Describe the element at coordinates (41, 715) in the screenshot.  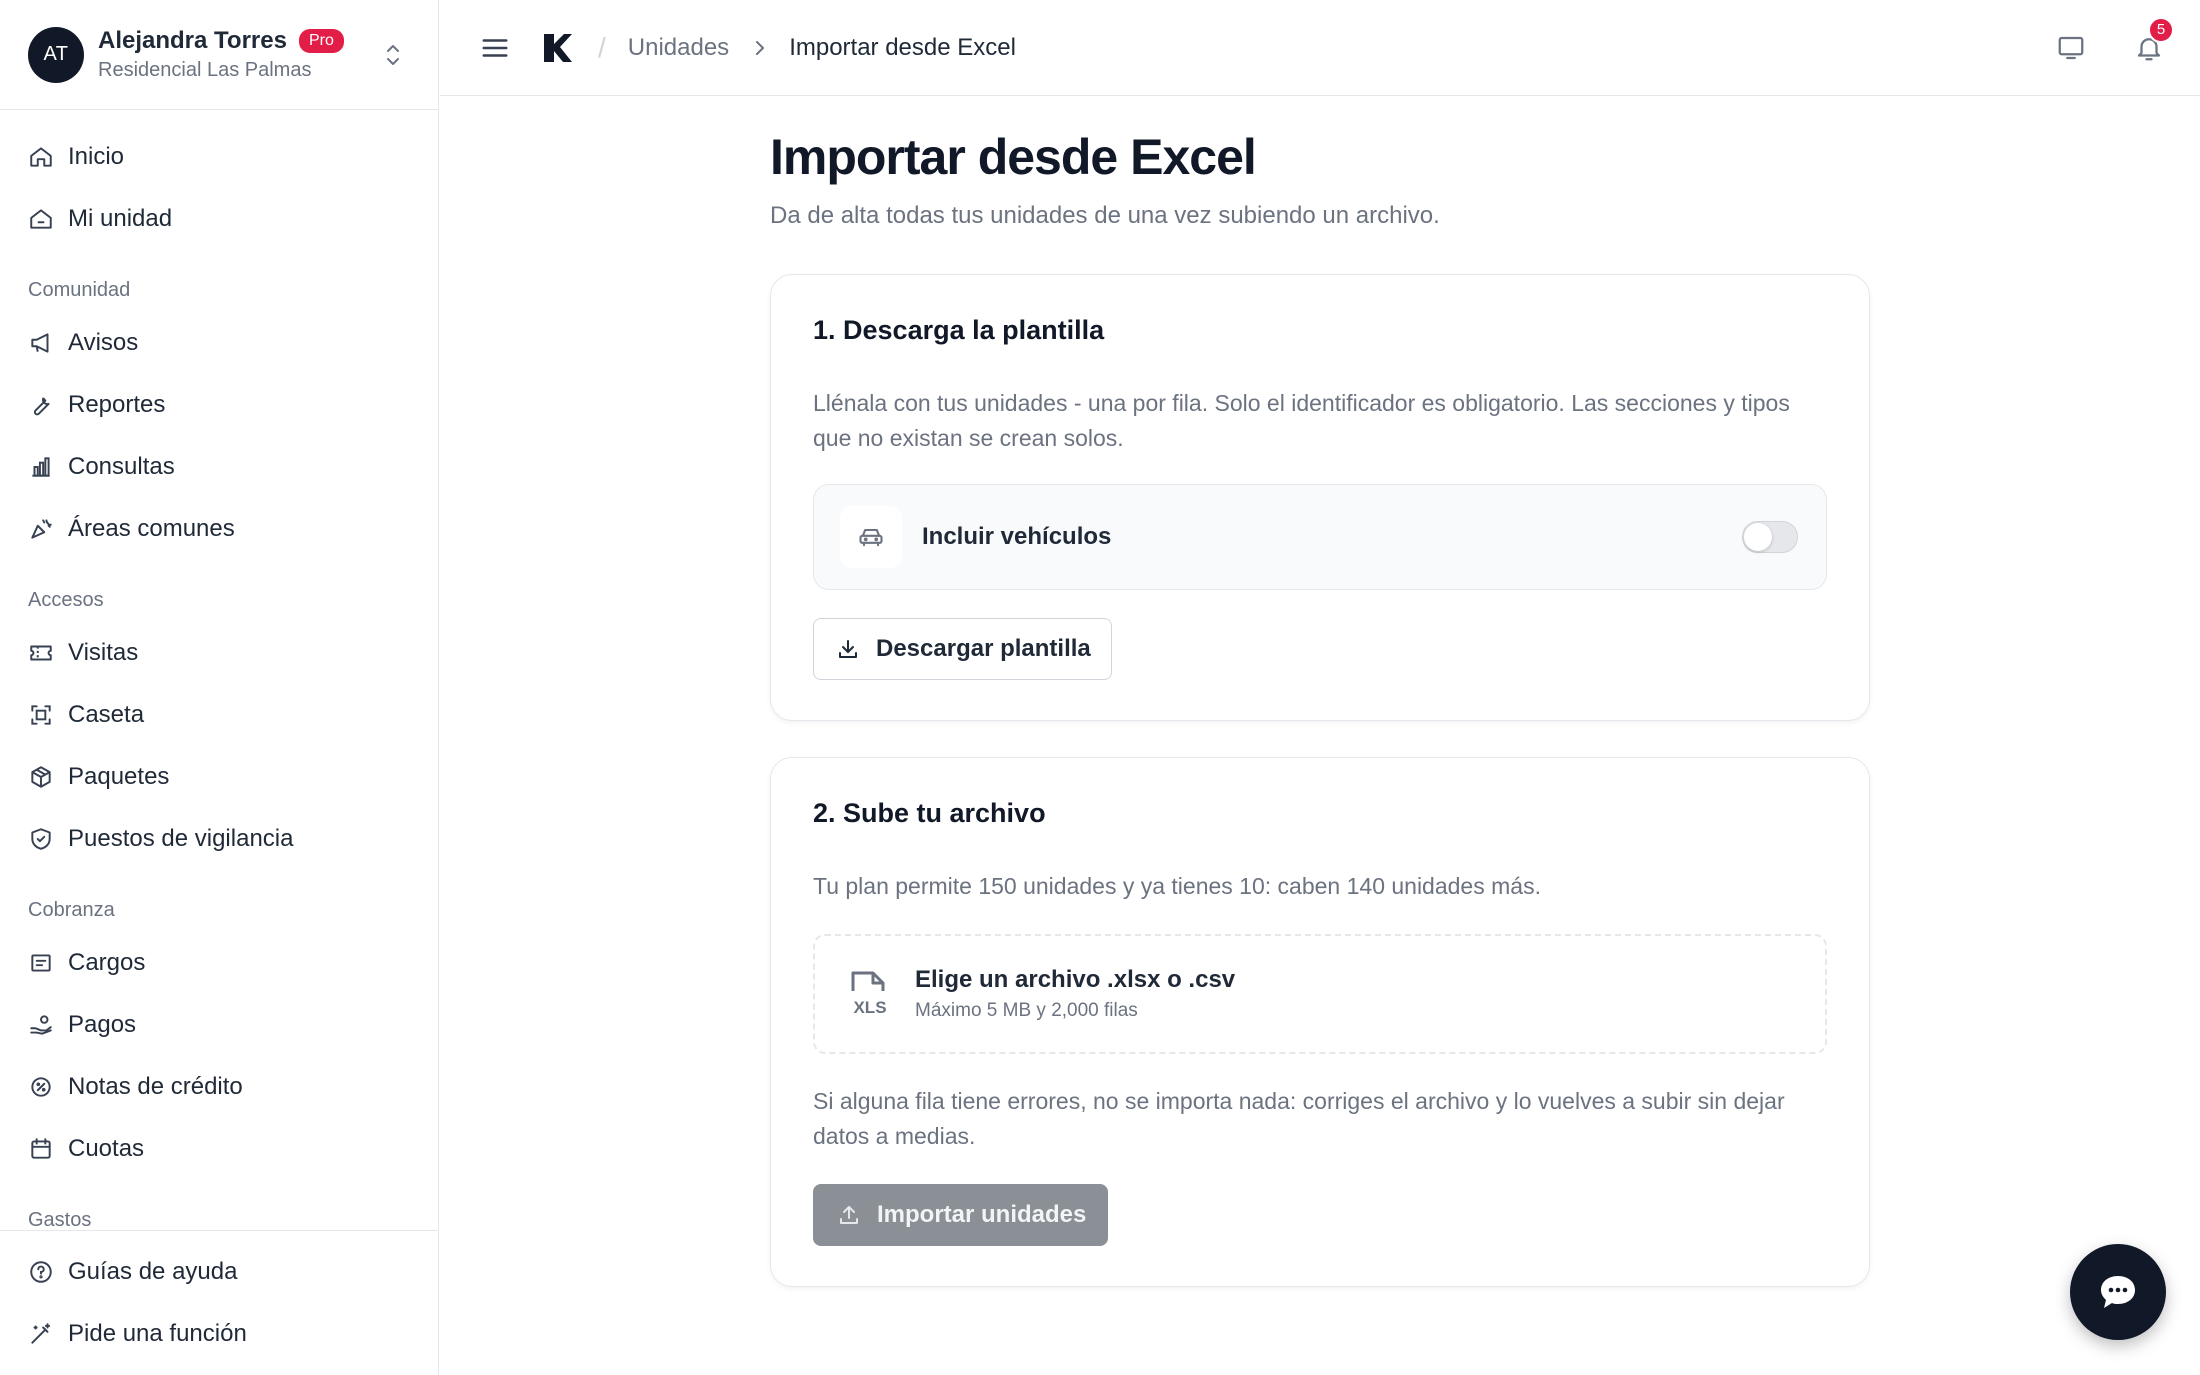
I see `scan-icon` at that location.